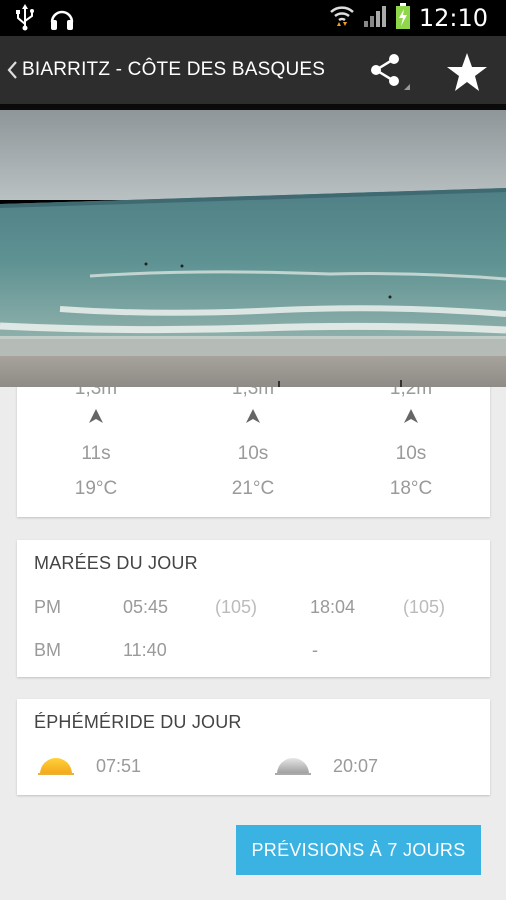 The image size is (506, 900). What do you see at coordinates (116, 563) in the screenshot?
I see `tides-title: MARÉES DU JOUR` at bounding box center [116, 563].